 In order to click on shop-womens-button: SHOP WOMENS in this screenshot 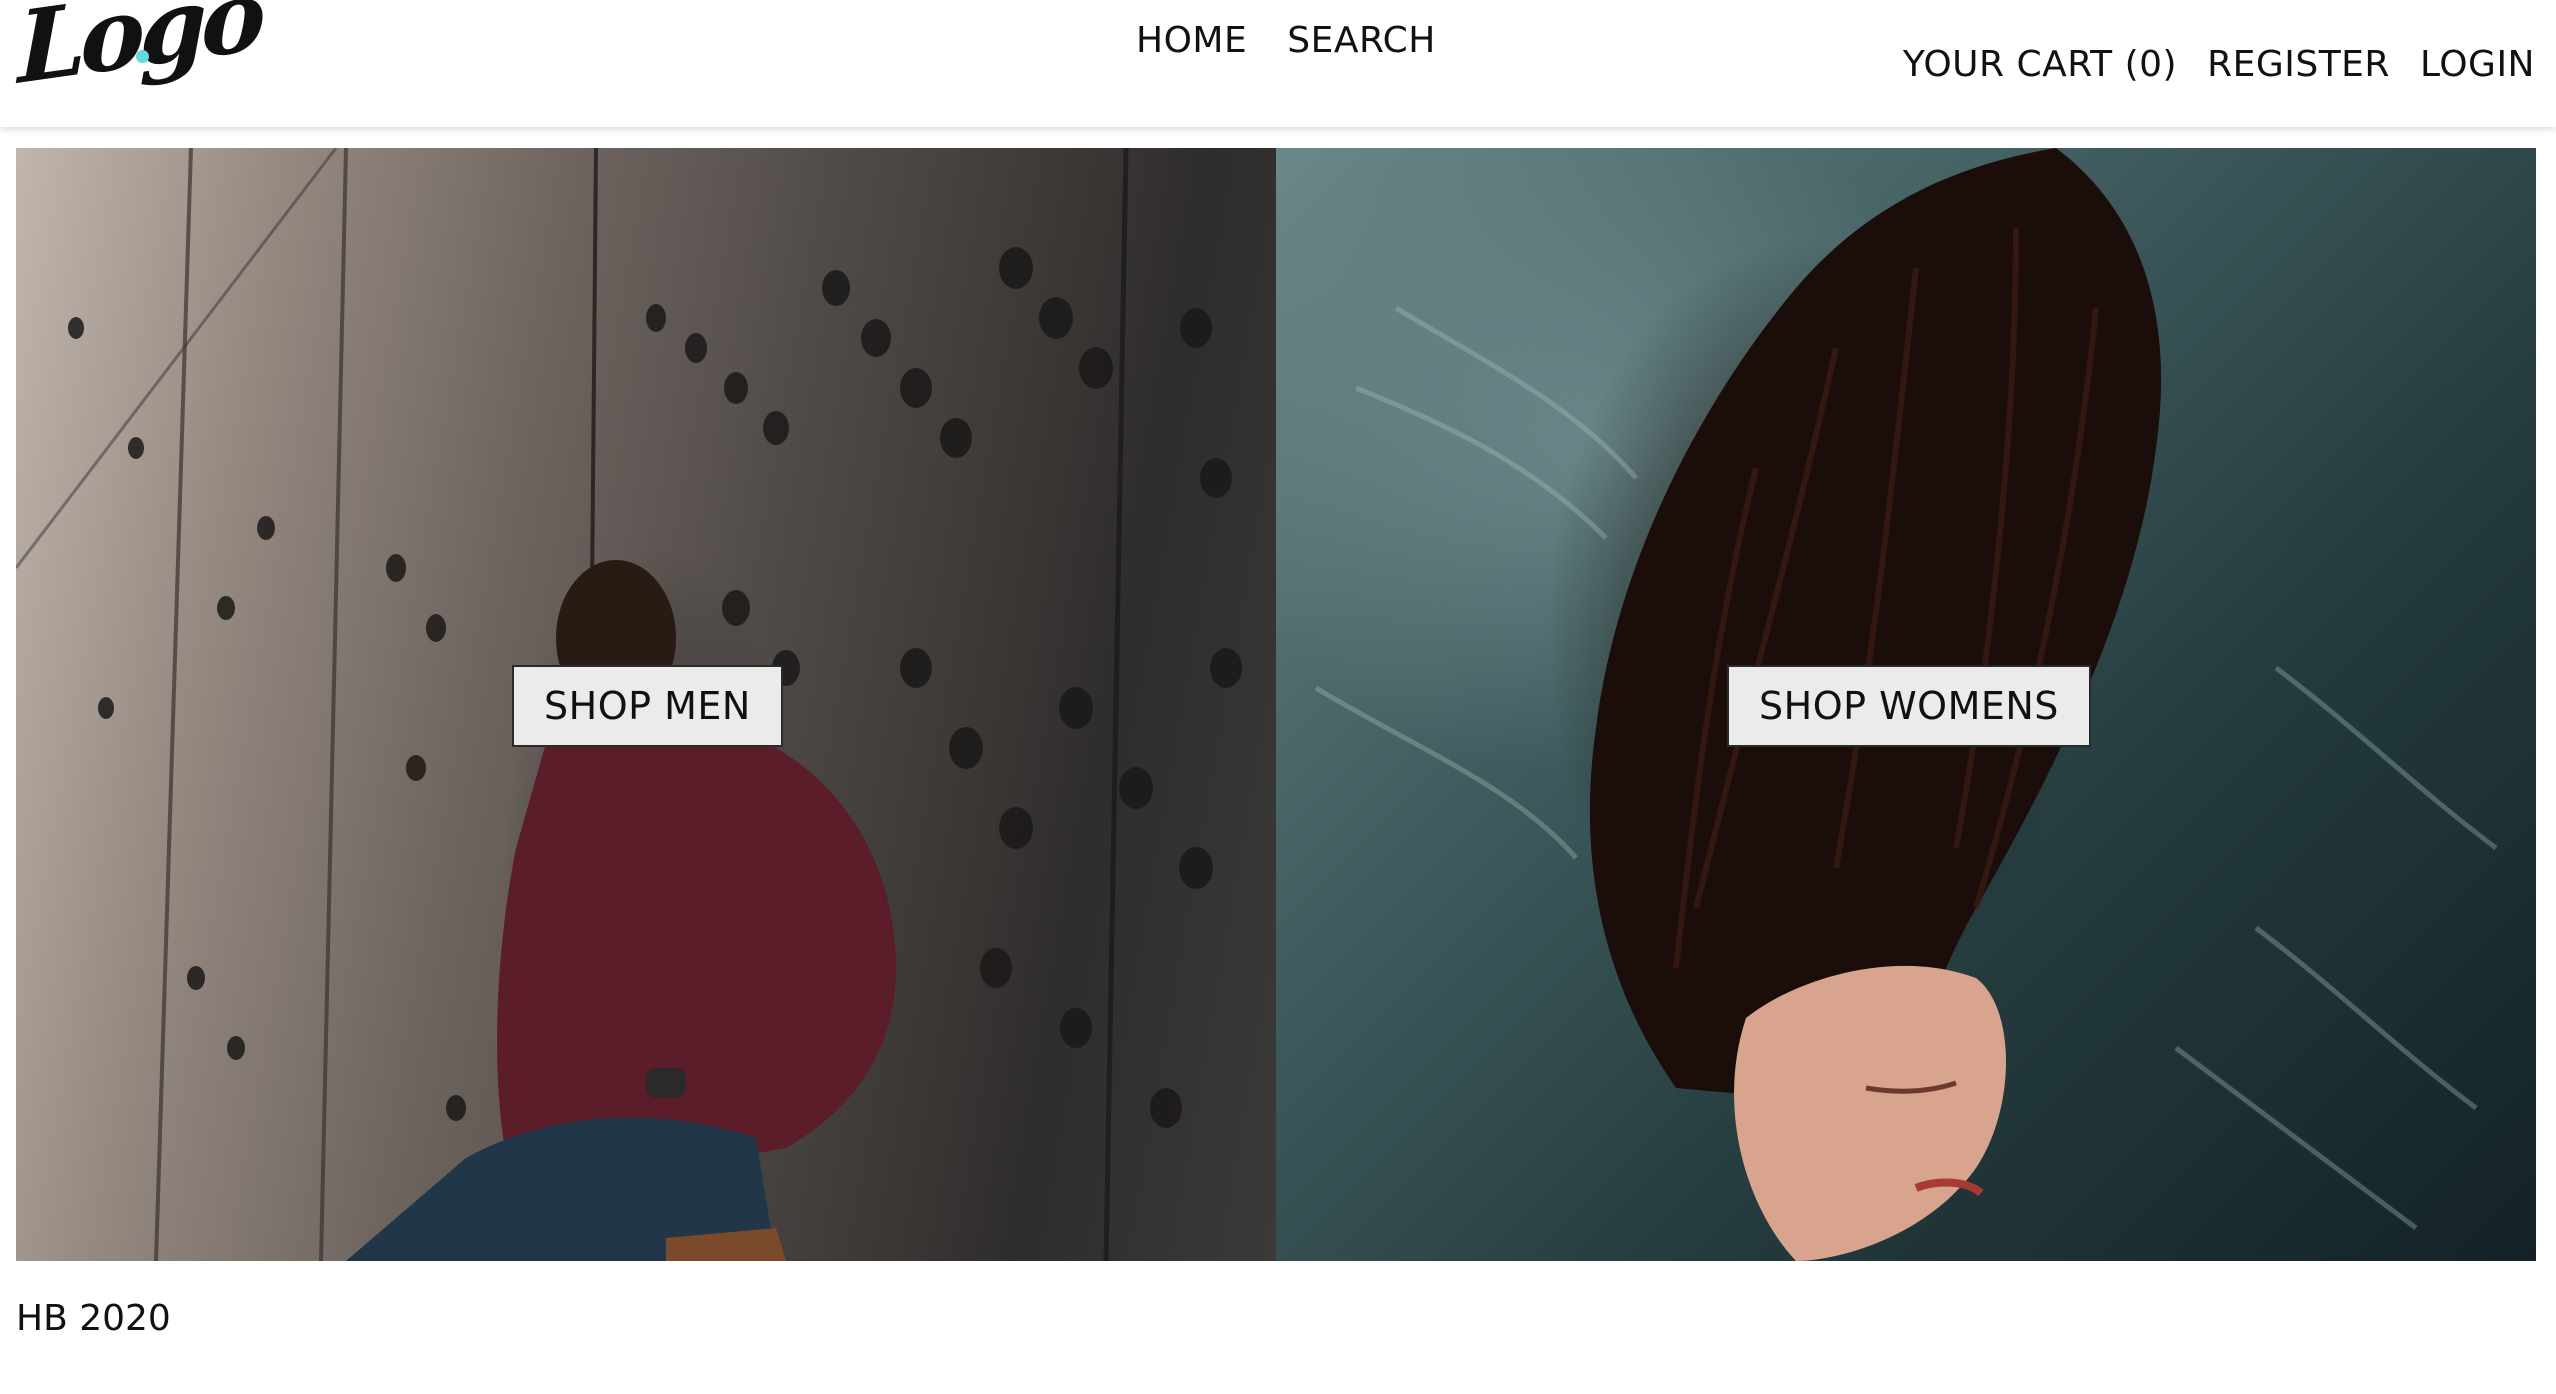, I will do `click(1909, 706)`.